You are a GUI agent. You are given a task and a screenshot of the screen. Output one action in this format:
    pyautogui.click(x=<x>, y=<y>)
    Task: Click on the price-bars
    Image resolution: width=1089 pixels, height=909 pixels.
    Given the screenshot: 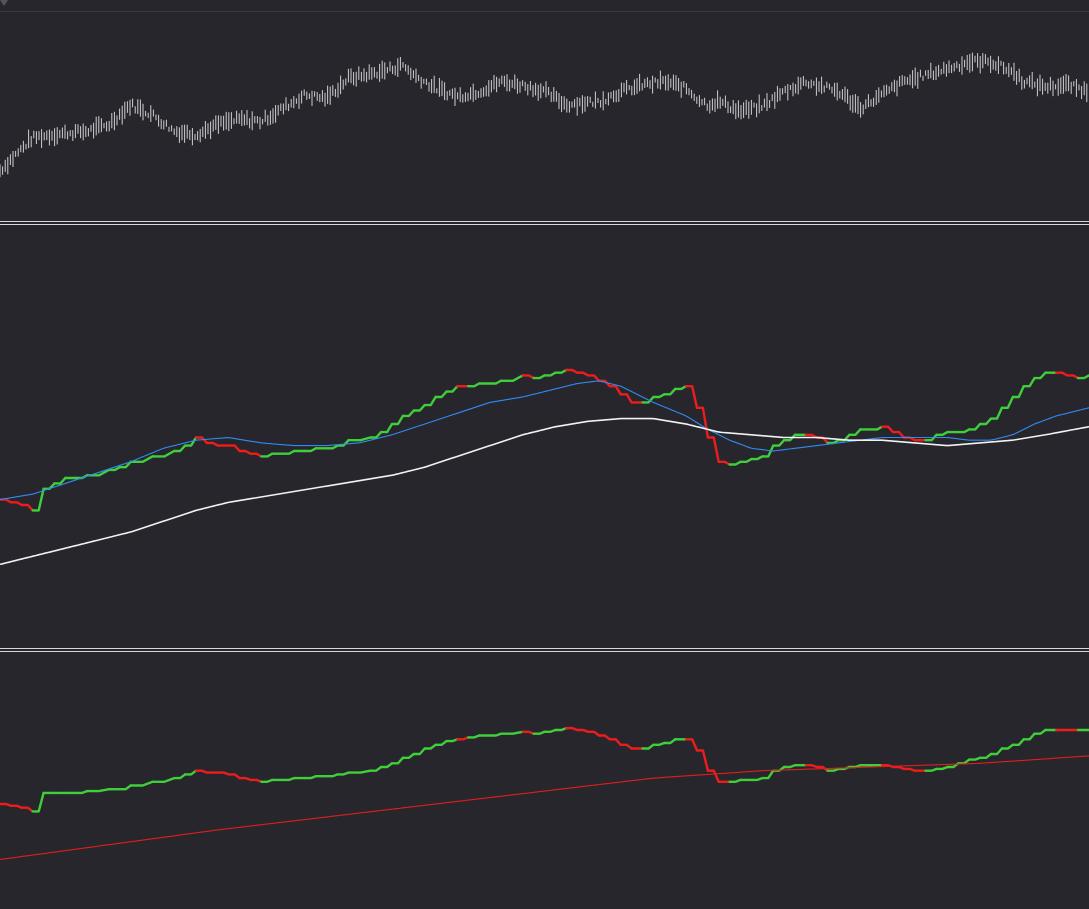 What is the action you would take?
    pyautogui.click(x=544, y=115)
    